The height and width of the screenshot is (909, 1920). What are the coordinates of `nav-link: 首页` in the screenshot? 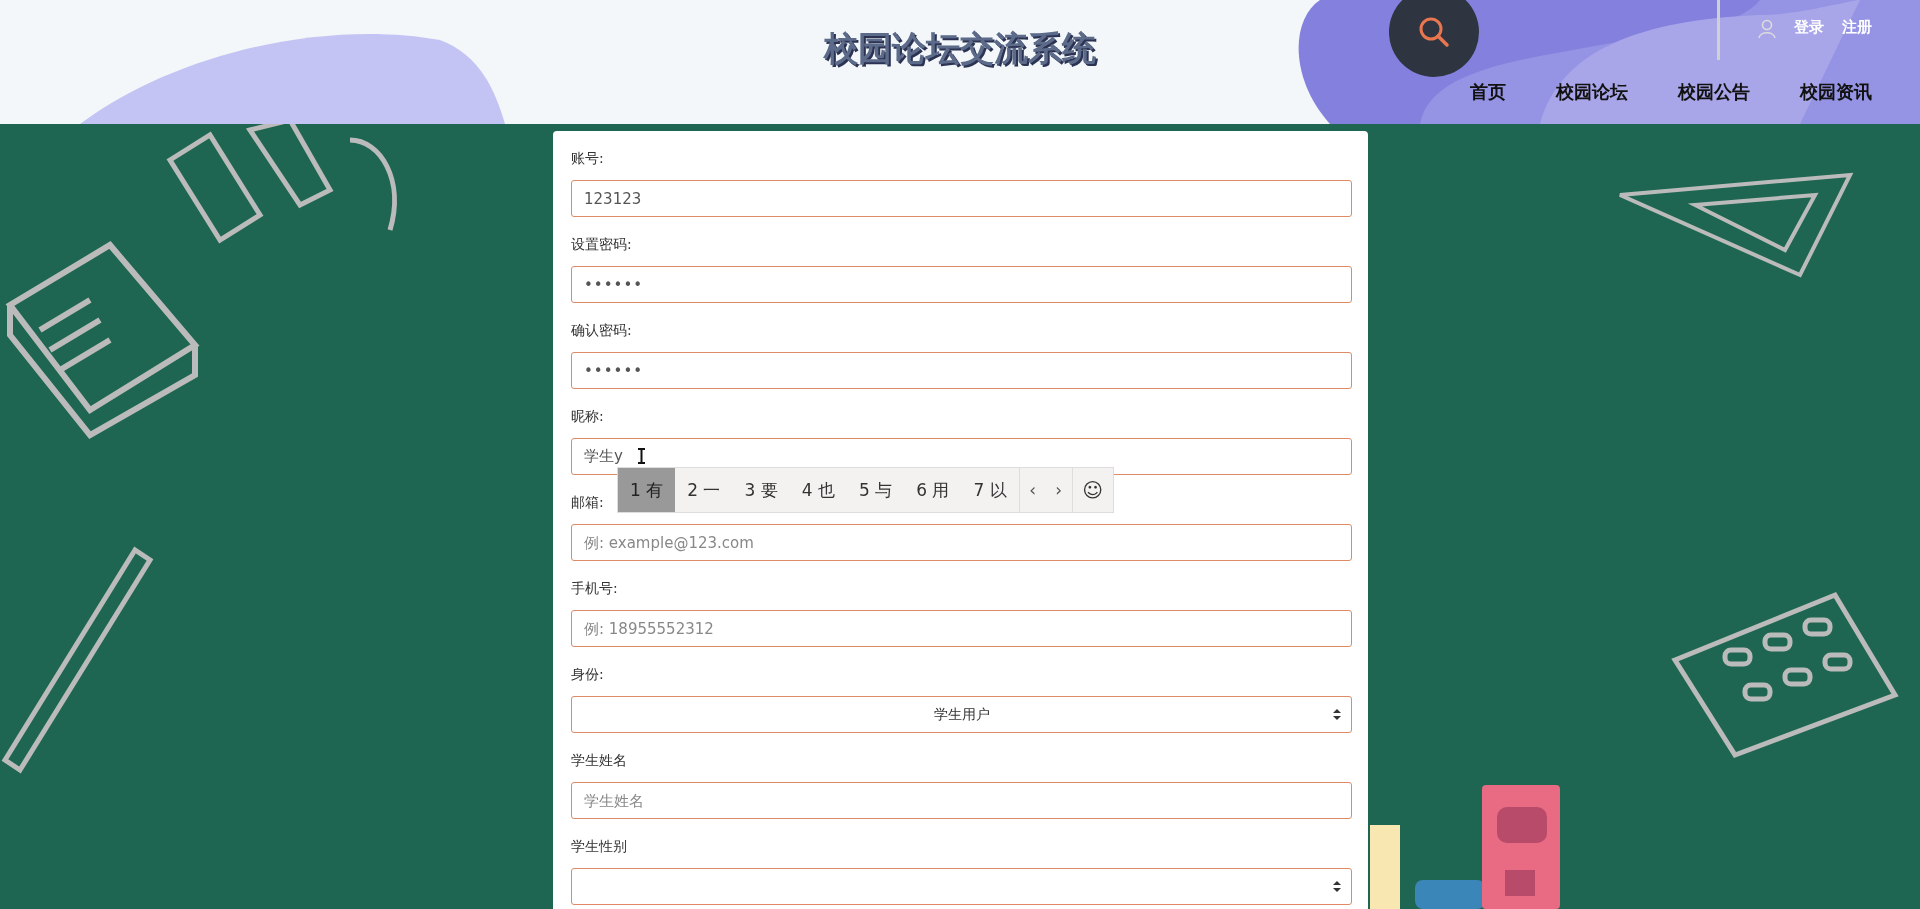 It's located at (1488, 92).